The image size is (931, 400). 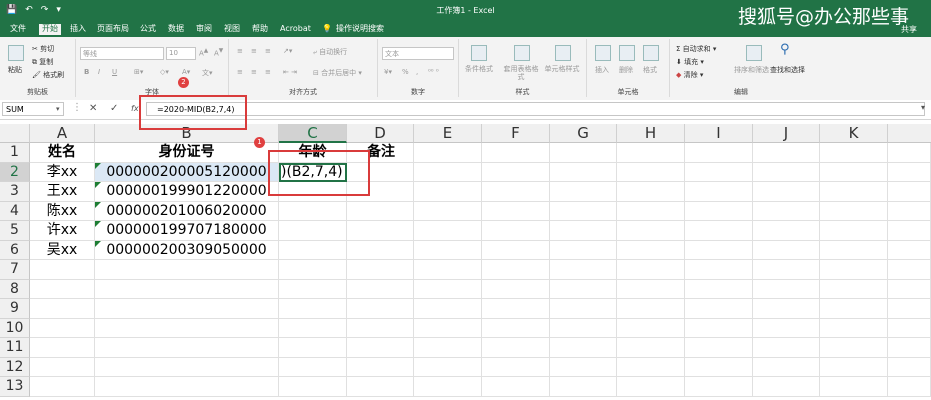 I want to click on currency-icon: ¥▾, so click(x=388, y=72).